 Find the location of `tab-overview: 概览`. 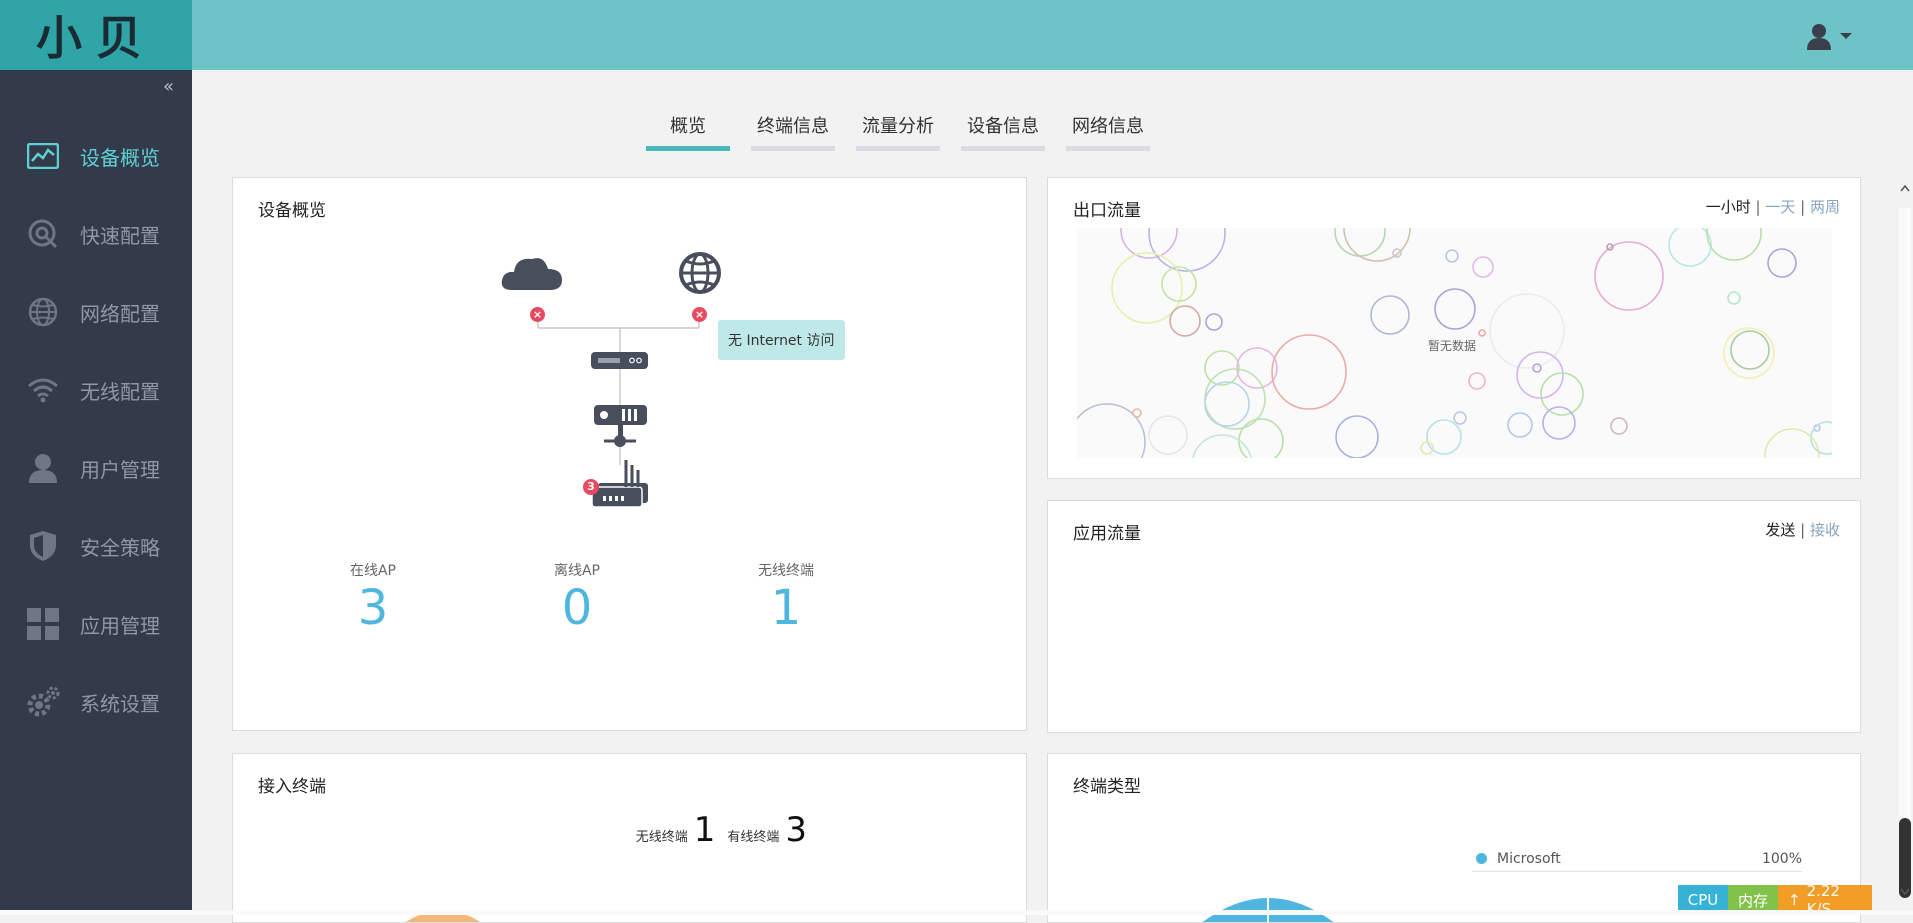

tab-overview: 概览 is located at coordinates (688, 131).